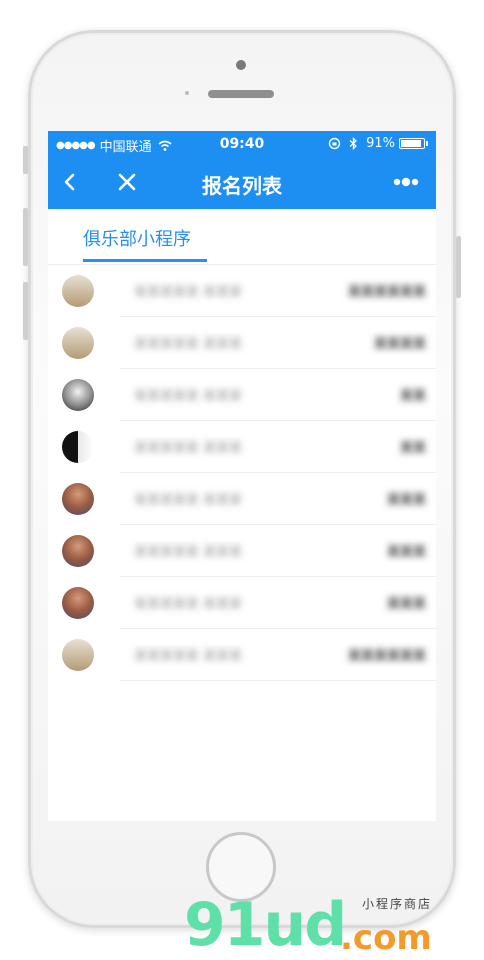 Image resolution: width=484 pixels, height=960 pixels. Describe the element at coordinates (278, 680) in the screenshot. I see `row-divider` at that location.